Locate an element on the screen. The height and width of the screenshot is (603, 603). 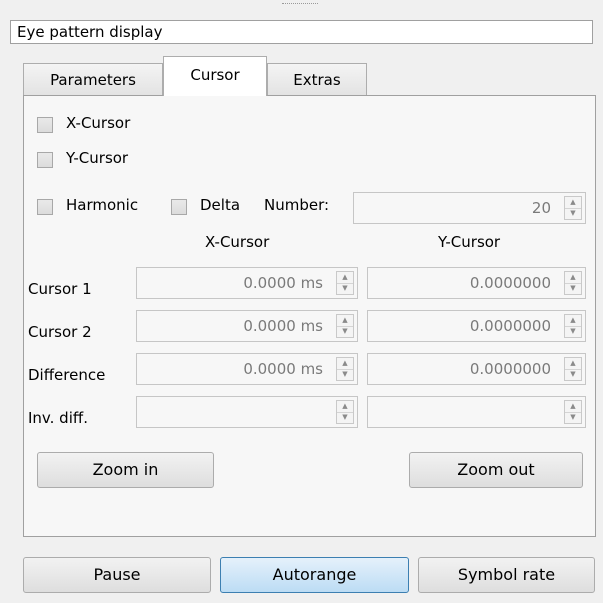
number-spinbox: 20 ▲ ▼ is located at coordinates (469, 208).